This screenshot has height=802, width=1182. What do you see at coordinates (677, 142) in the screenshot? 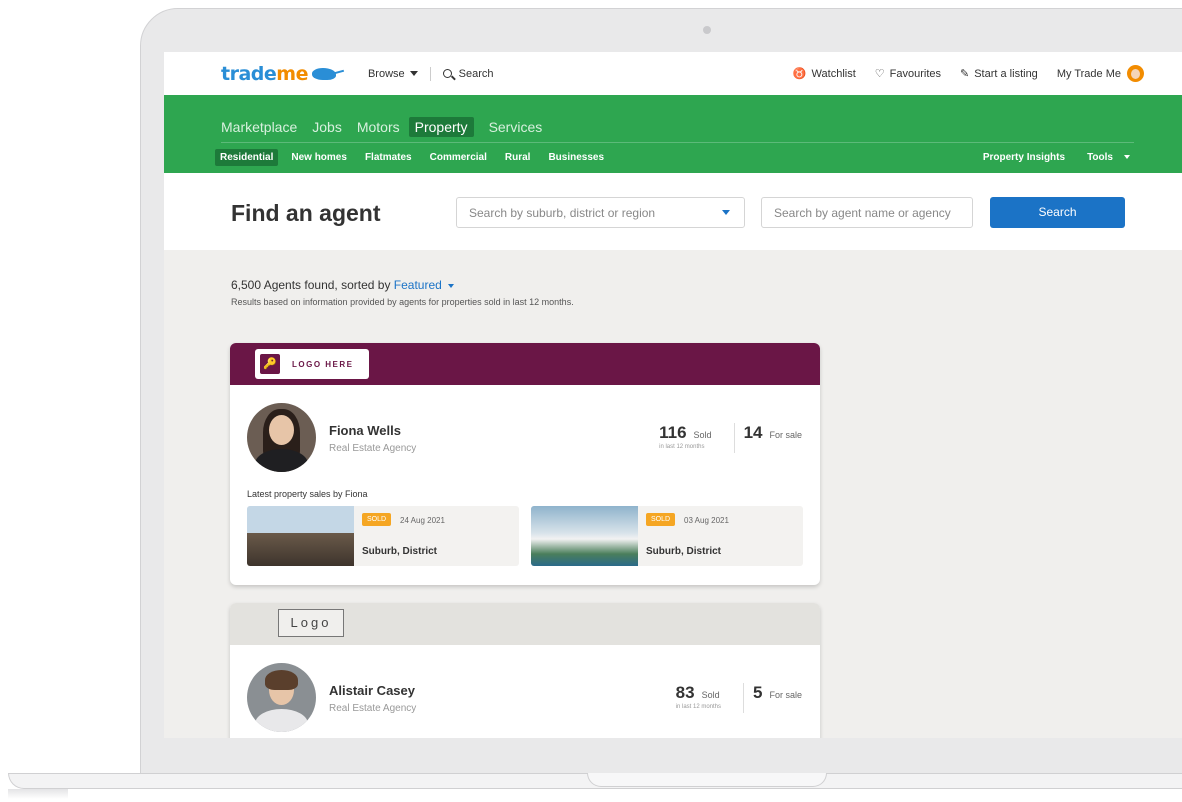
I see `nav-divider` at bounding box center [677, 142].